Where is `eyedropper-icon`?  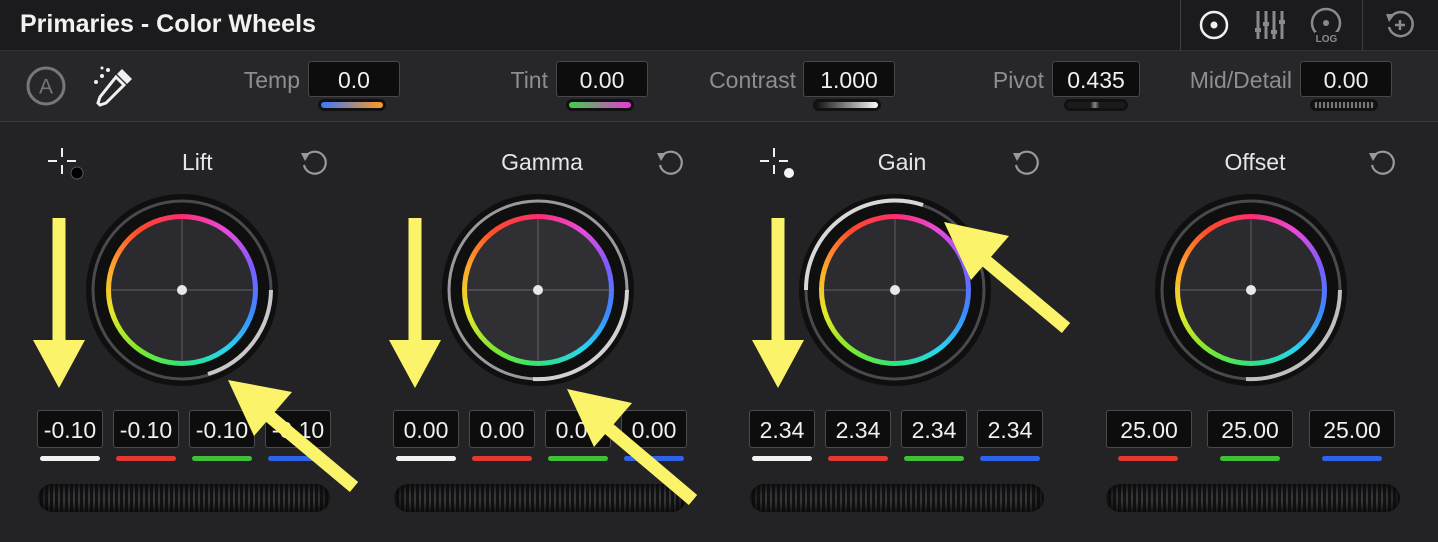 eyedropper-icon is located at coordinates (113, 86).